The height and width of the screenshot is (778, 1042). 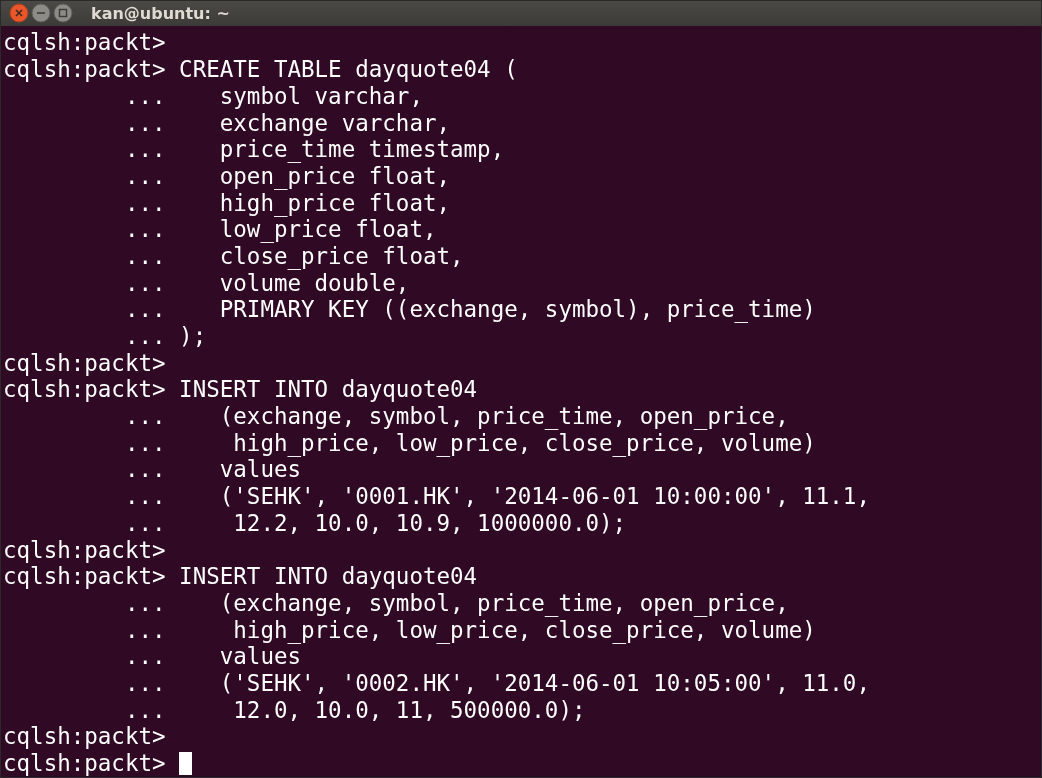 What do you see at coordinates (41, 13) in the screenshot?
I see `minimize-icon` at bounding box center [41, 13].